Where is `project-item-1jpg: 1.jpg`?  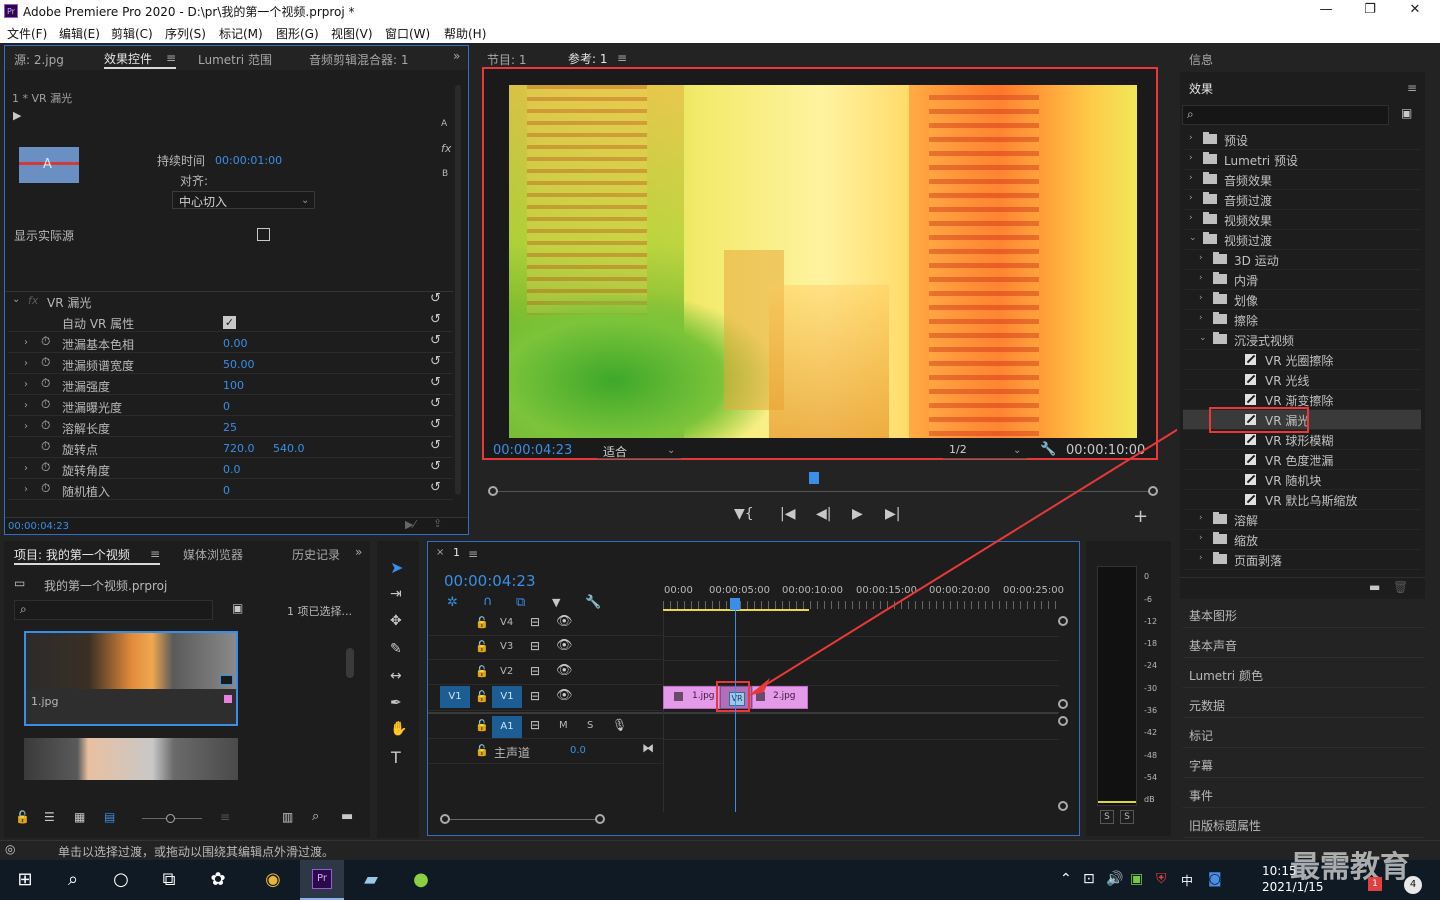
project-item-1jpg: 1.jpg is located at coordinates (131, 678).